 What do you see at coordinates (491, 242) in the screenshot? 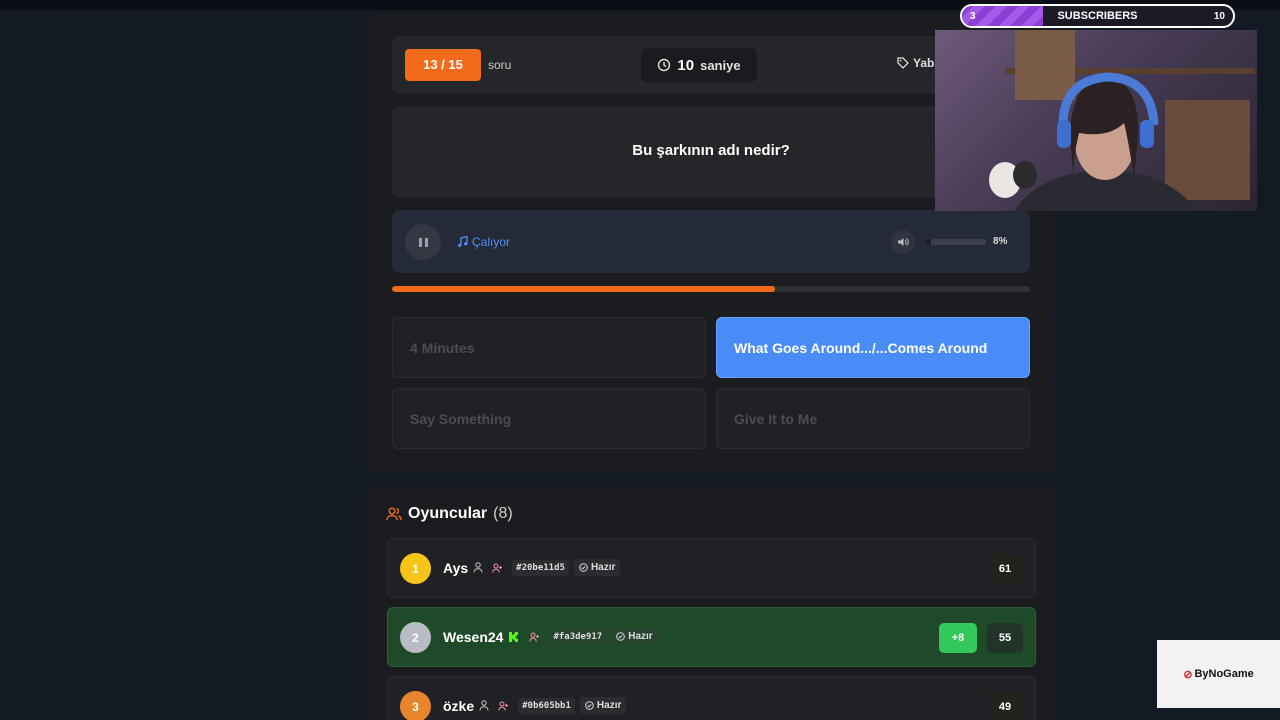
I see `playing-label: Çalıyor` at bounding box center [491, 242].